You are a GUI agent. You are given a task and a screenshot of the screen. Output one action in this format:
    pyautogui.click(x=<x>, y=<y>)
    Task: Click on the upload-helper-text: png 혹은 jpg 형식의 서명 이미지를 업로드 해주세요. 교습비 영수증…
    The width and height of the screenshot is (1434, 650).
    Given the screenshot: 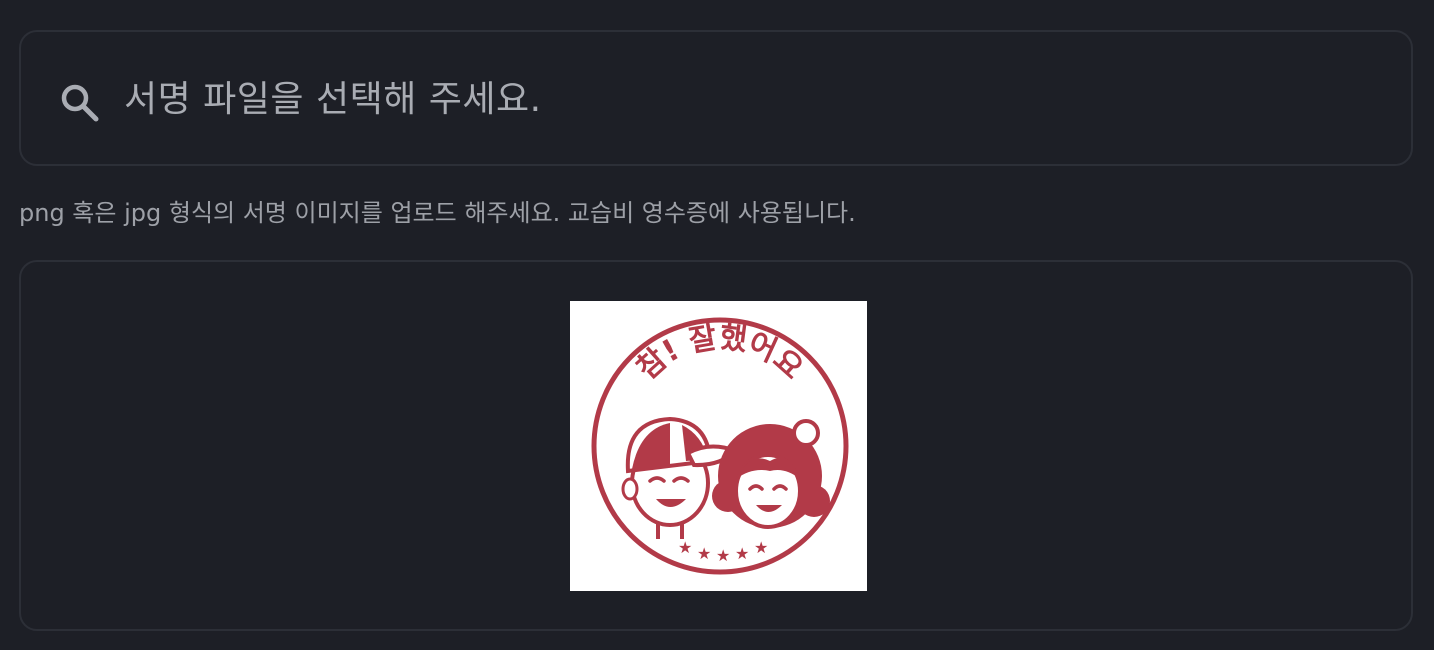 What is the action you would take?
    pyautogui.click(x=437, y=213)
    